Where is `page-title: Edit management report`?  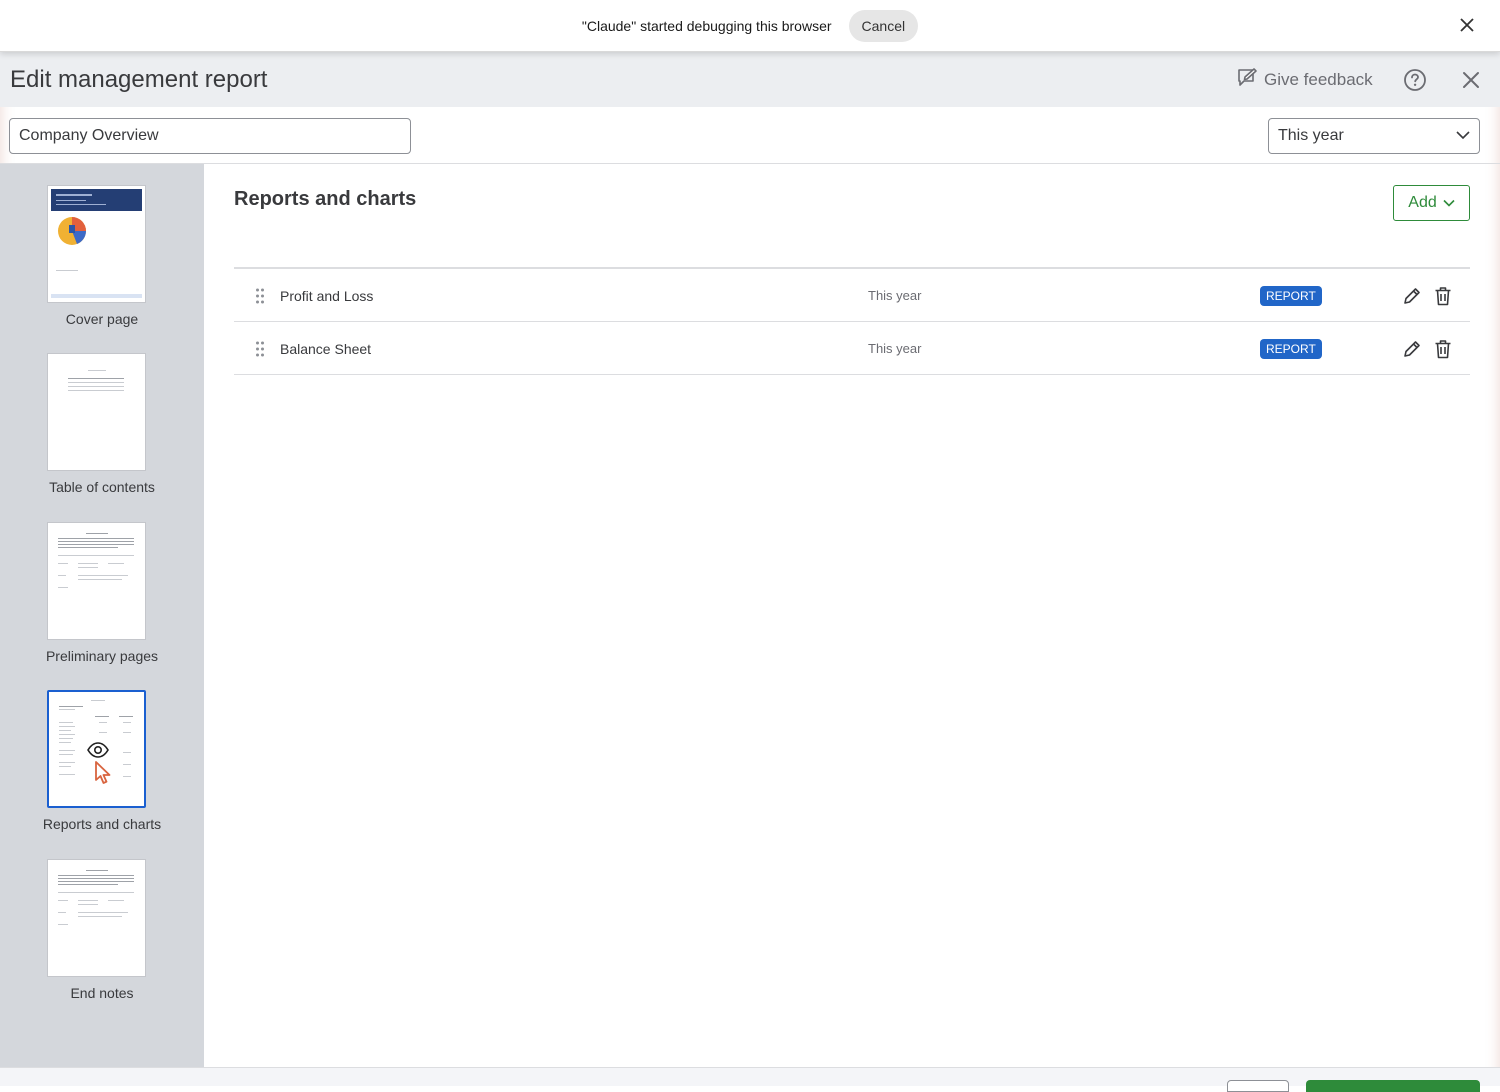
page-title: Edit management report is located at coordinates (139, 79).